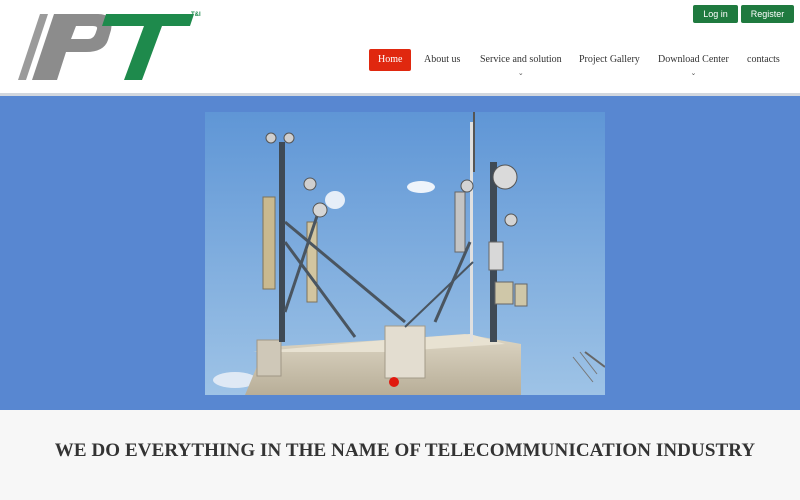 This screenshot has height=500, width=800. Describe the element at coordinates (767, 14) in the screenshot. I see `register-button: Register` at that location.